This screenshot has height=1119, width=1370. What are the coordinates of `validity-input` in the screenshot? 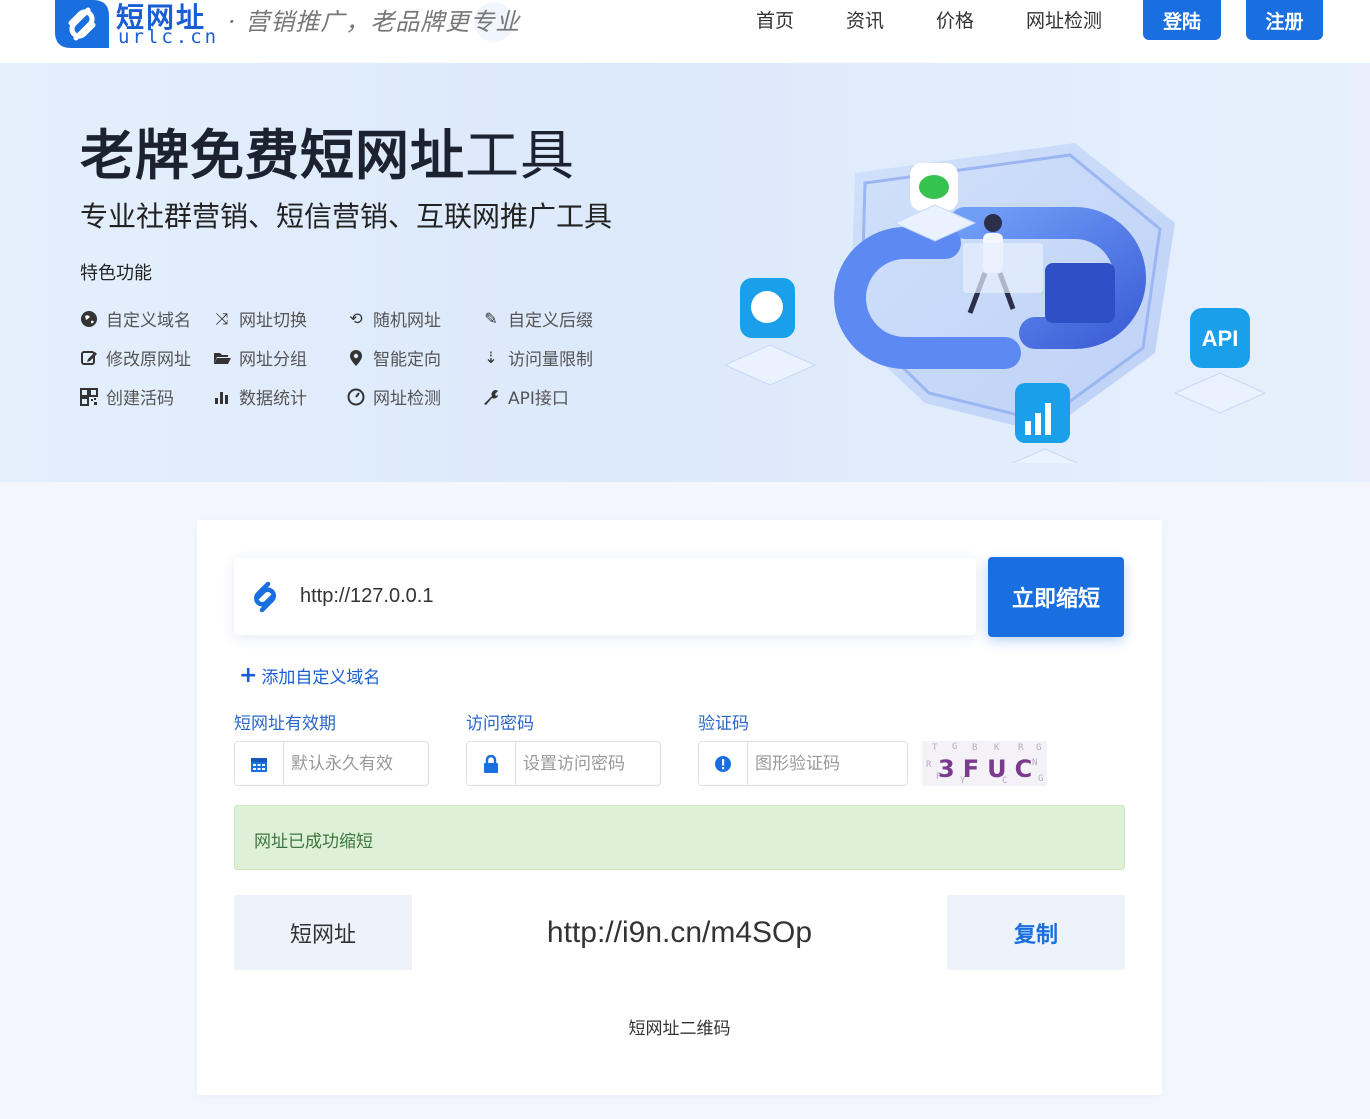 It's located at (356, 764).